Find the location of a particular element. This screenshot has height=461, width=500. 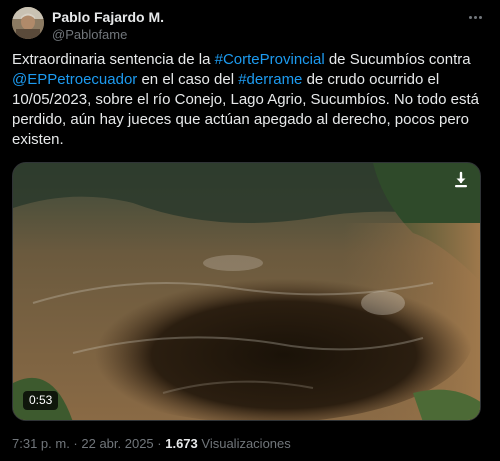

tweet-time: 7:31 p. m. is located at coordinates (41, 443).